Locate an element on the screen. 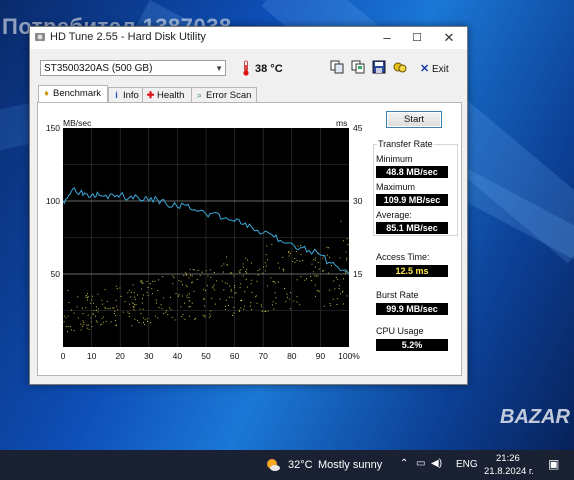 Image resolution: width=574 pixels, height=480 pixels. weather-temperature: 32°C is located at coordinates (300, 465).